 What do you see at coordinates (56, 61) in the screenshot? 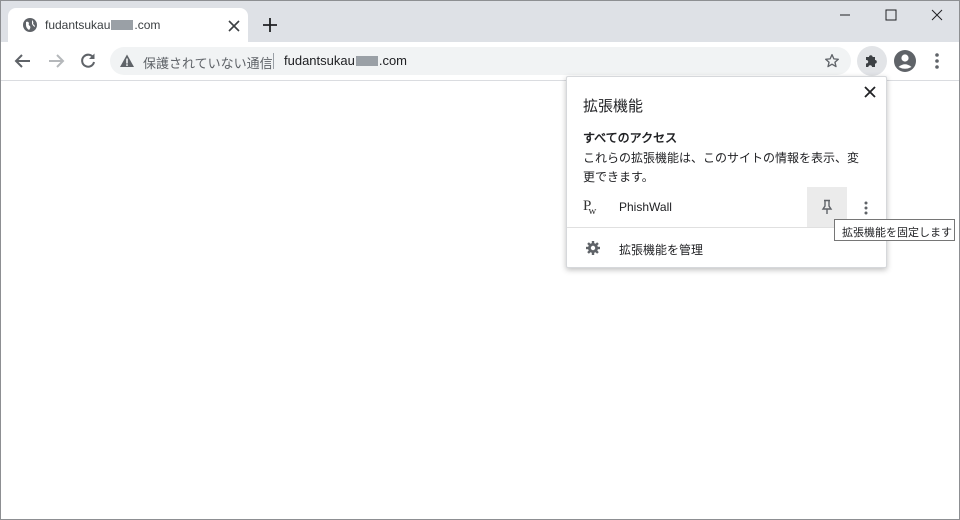
I see `forward-icon` at bounding box center [56, 61].